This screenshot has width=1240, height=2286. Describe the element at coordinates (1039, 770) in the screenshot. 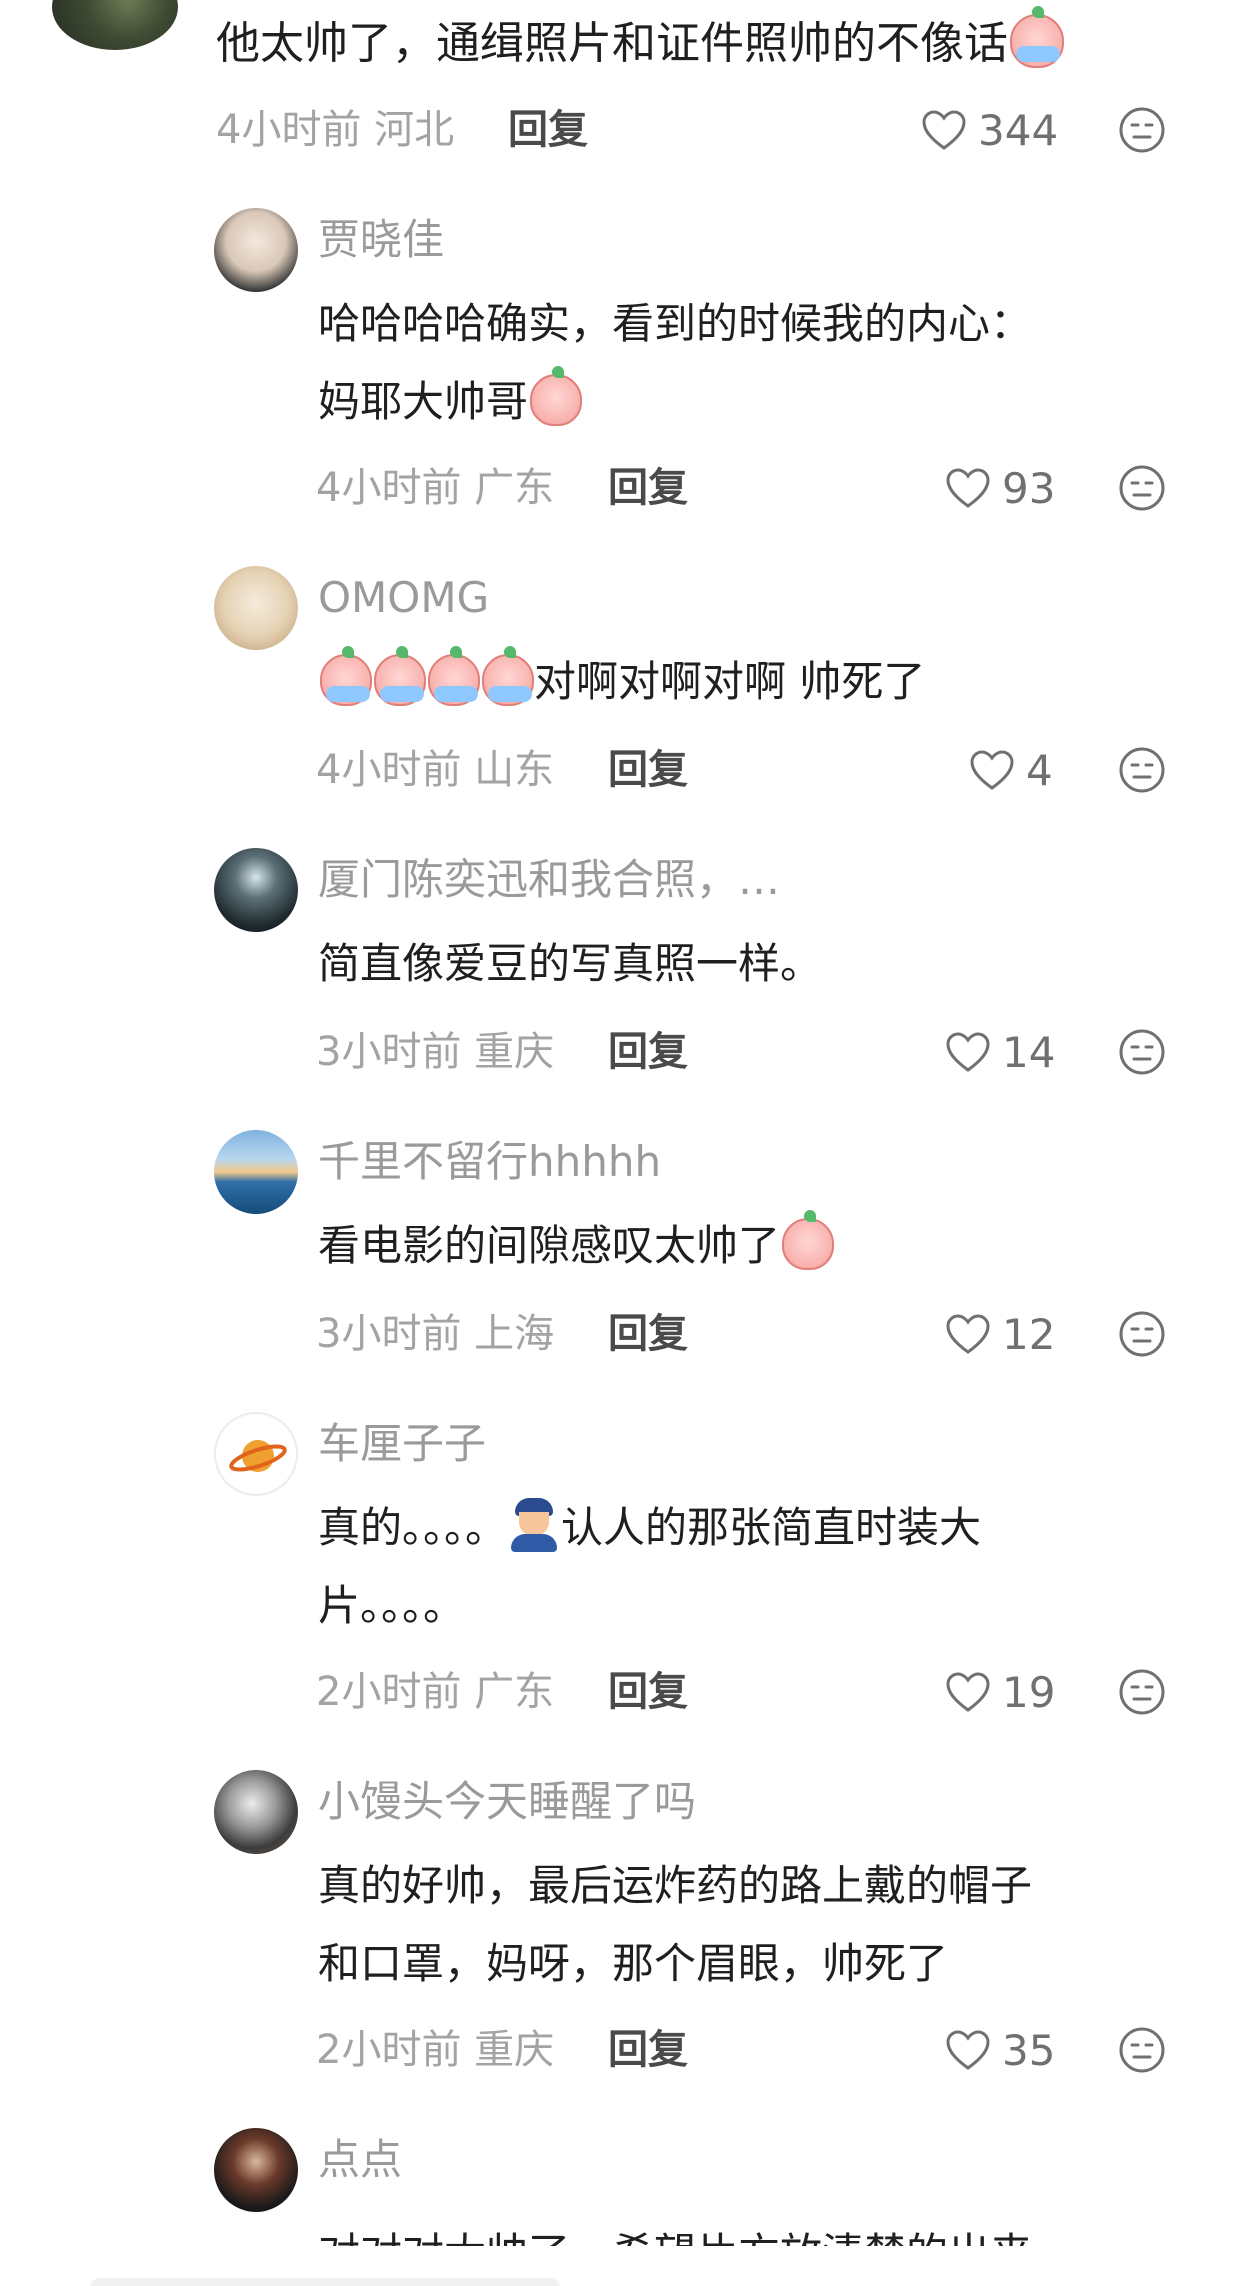

I see `like-count: 4` at that location.